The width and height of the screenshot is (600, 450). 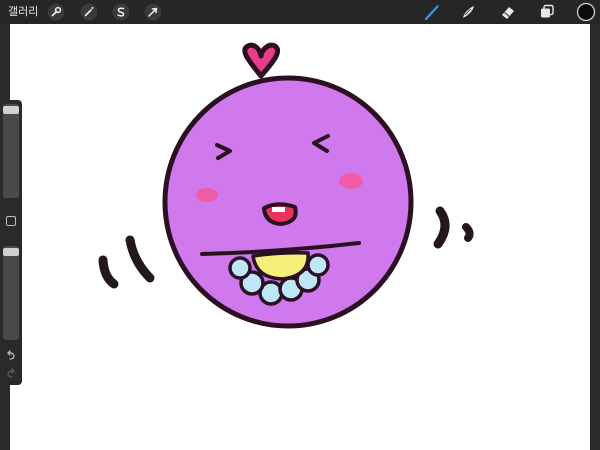 What do you see at coordinates (89, 12) in the screenshot?
I see `magic-wand-icon` at bounding box center [89, 12].